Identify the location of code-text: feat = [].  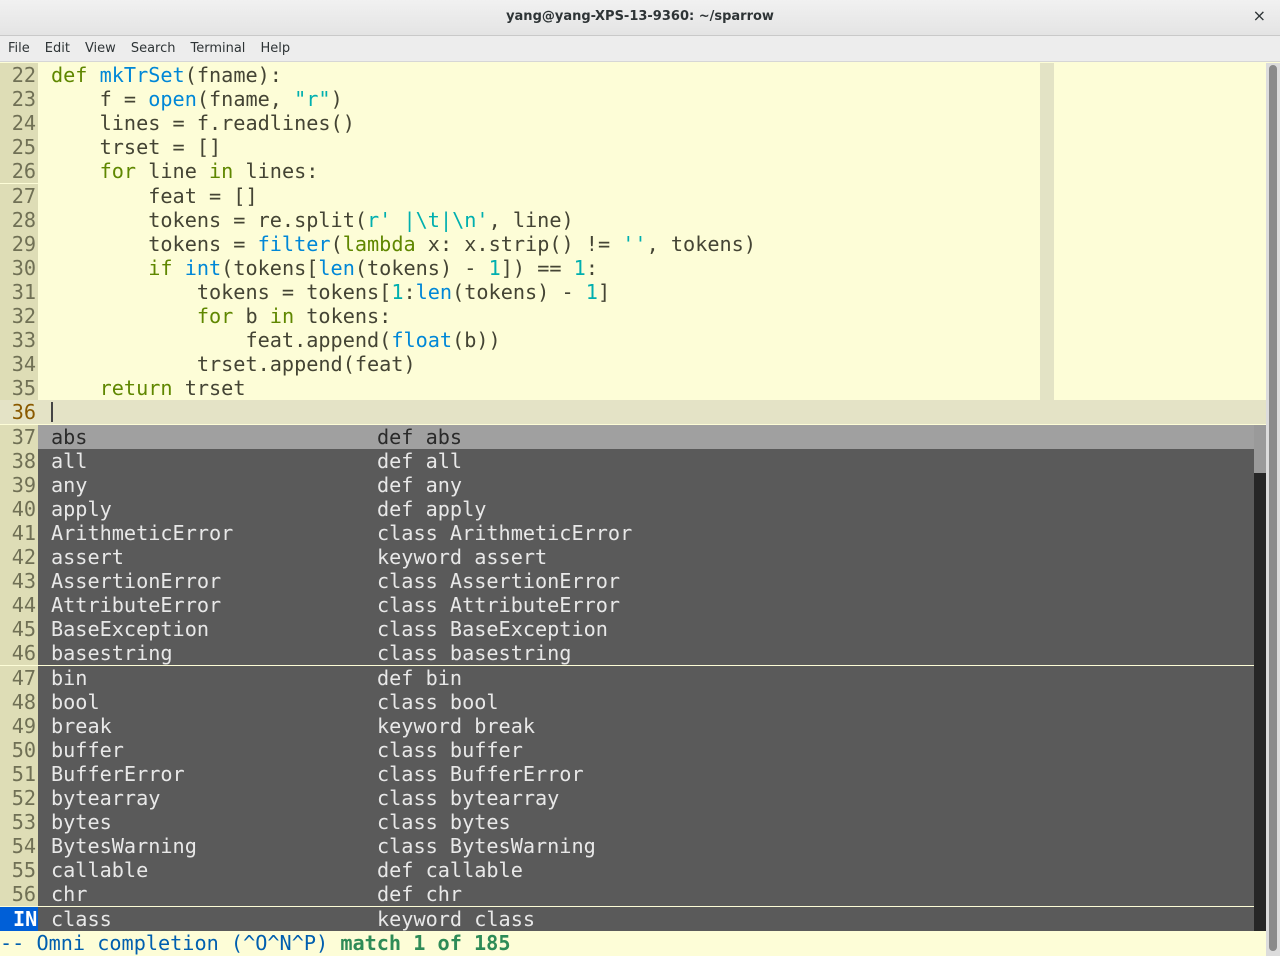
(154, 196).